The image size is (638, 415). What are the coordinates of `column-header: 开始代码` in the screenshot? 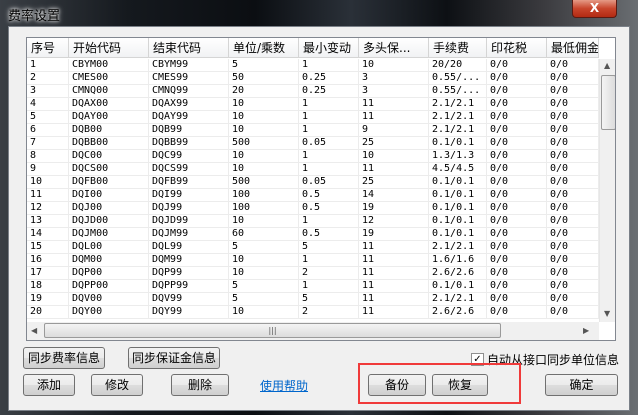 It's located at (109, 47).